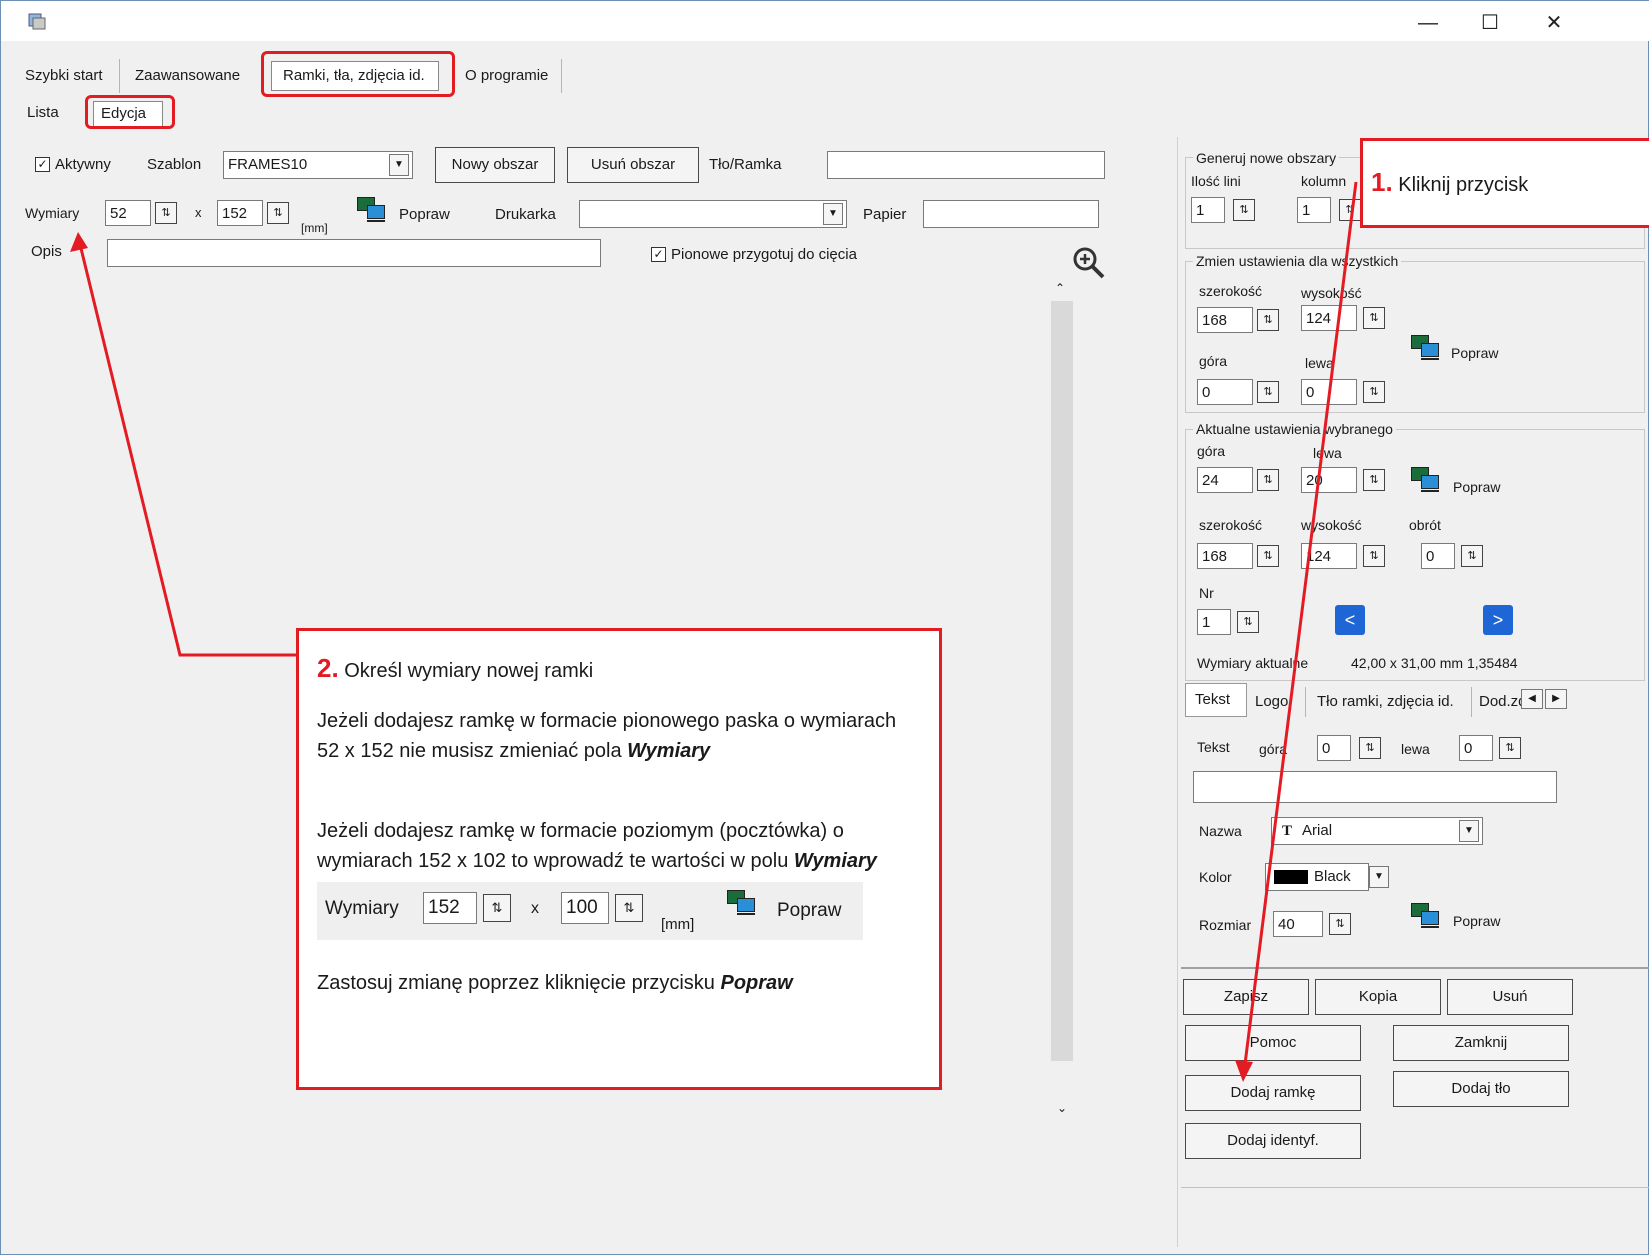 This screenshot has width=1649, height=1255. I want to click on arrow-head-add-frame, so click(1244, 1071).